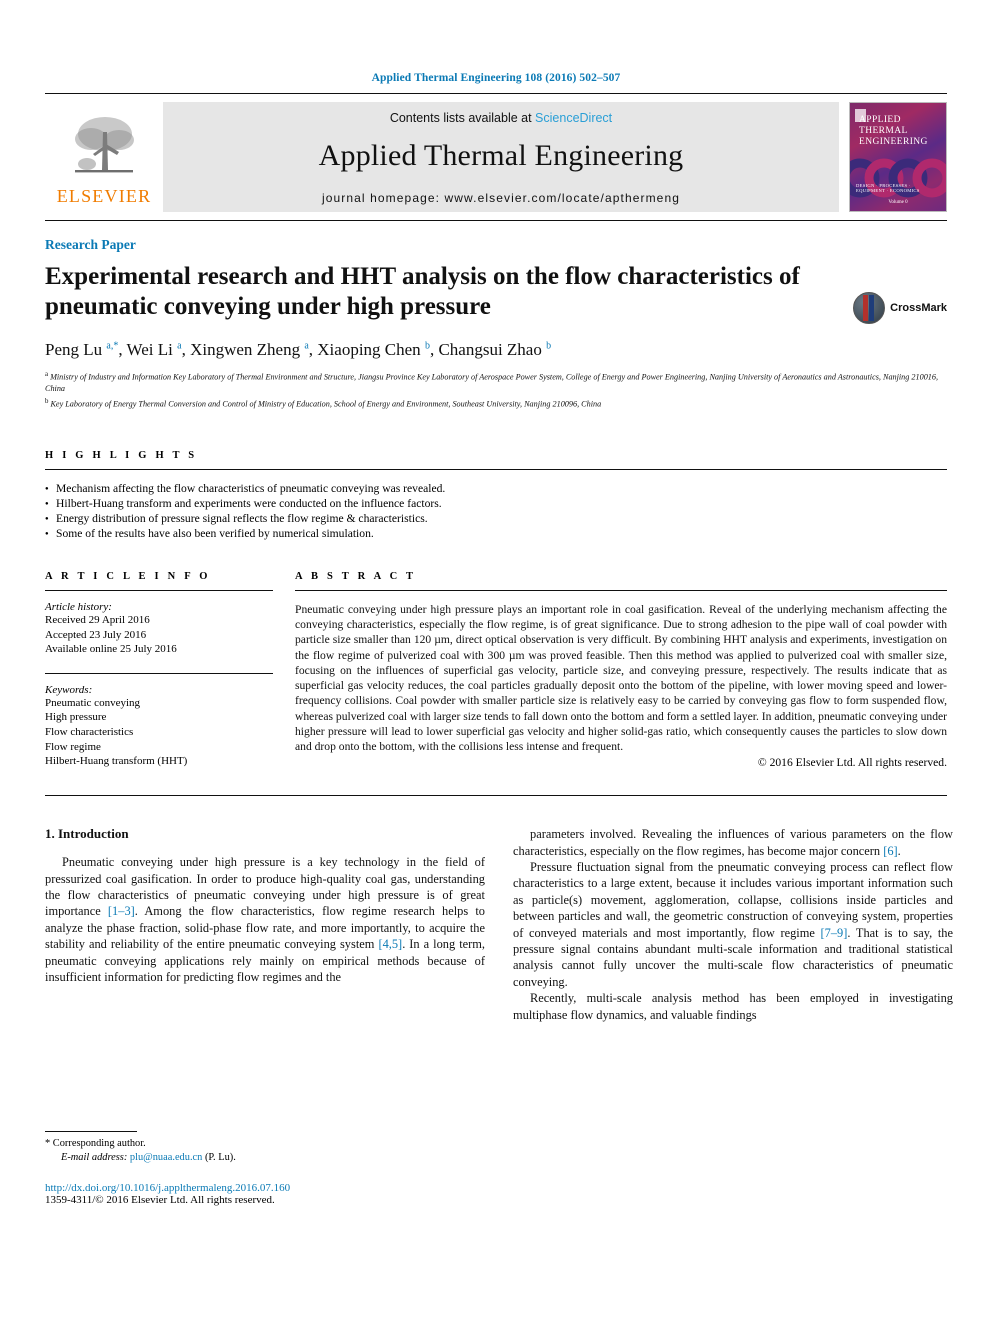  What do you see at coordinates (73, 746) in the screenshot?
I see `keyword-item: Flow regime` at bounding box center [73, 746].